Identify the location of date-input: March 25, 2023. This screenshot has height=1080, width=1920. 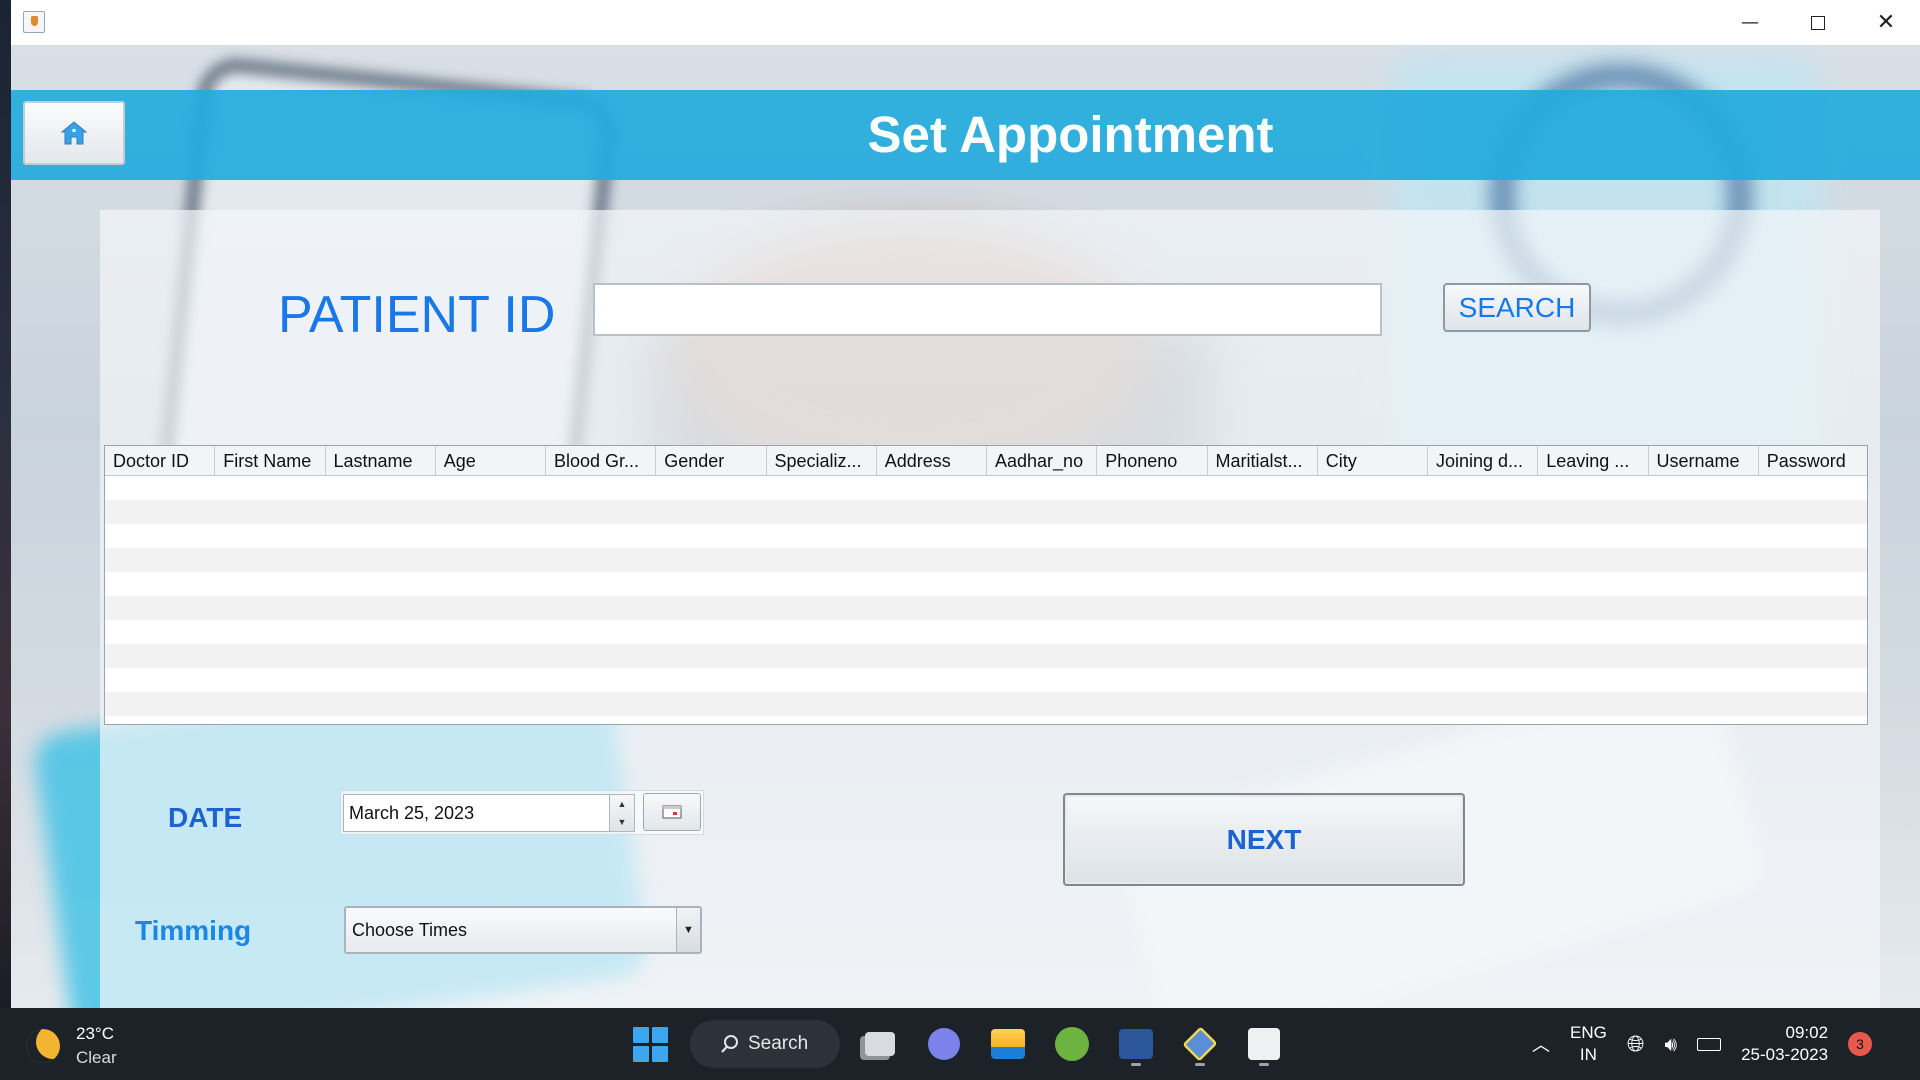
(476, 813).